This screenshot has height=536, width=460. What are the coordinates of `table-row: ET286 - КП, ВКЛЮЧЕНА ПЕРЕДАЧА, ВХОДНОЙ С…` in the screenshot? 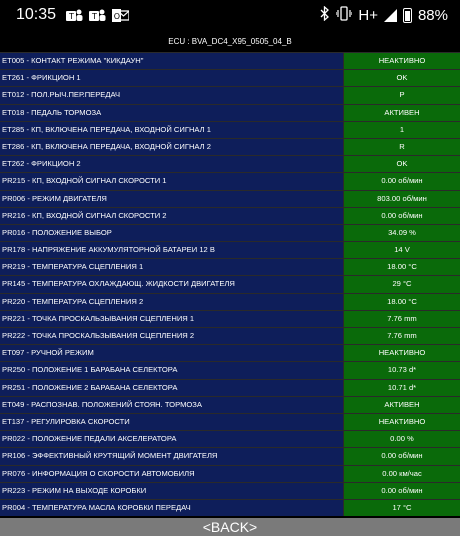 It's located at (230, 146).